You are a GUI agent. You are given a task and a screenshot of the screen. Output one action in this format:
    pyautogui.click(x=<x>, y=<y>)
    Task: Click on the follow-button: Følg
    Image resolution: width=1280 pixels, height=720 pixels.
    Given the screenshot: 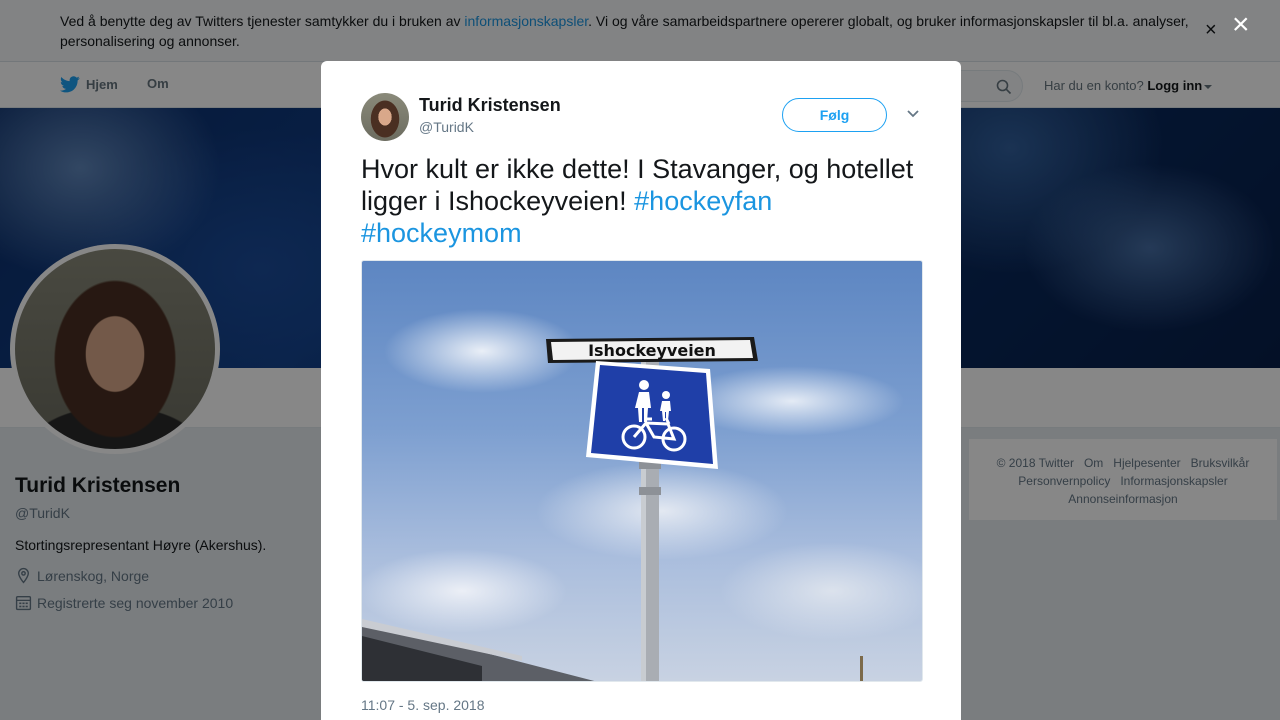 What is the action you would take?
    pyautogui.click(x=834, y=115)
    